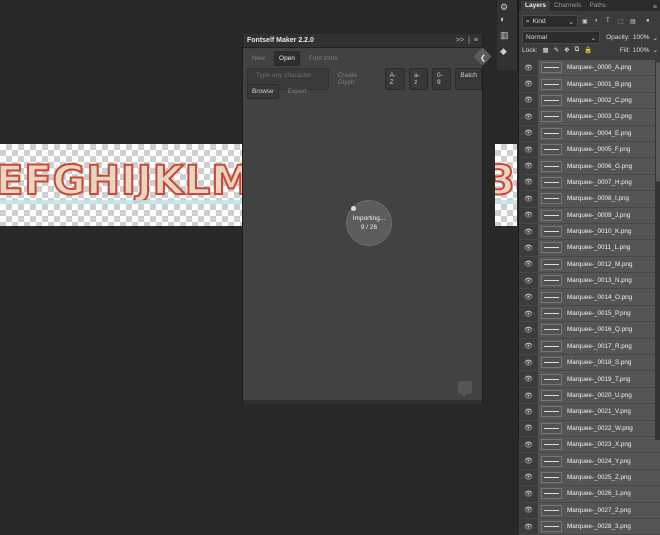  I want to click on opacity-chevron-icon: ⌄, so click(655, 38).